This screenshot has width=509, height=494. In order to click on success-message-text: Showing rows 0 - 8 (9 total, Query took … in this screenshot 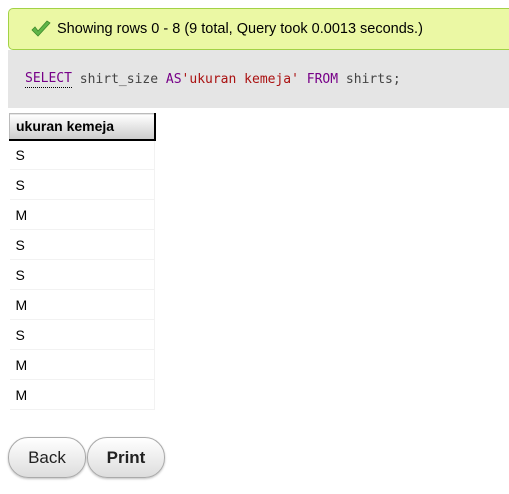, I will do `click(240, 29)`.